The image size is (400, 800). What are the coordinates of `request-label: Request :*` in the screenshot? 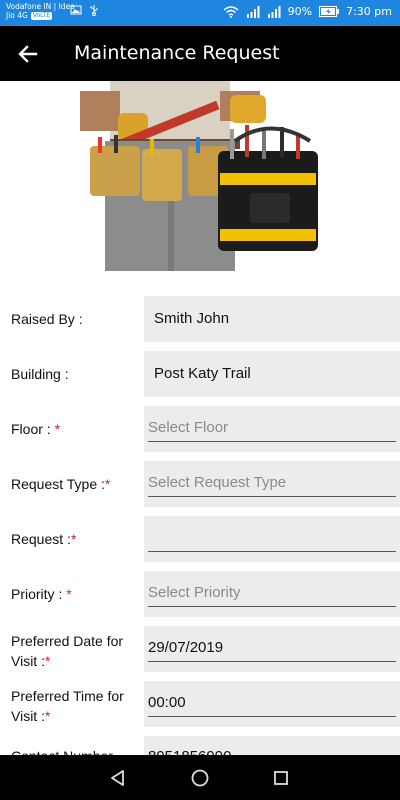 It's located at (44, 539).